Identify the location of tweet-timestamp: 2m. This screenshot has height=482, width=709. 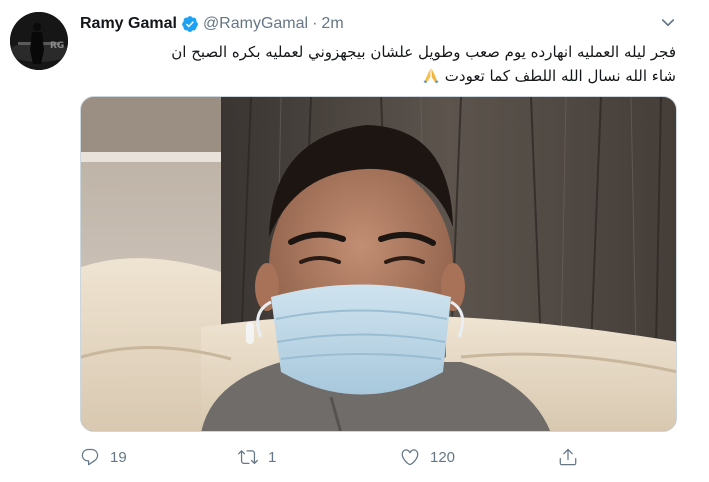
(332, 24).